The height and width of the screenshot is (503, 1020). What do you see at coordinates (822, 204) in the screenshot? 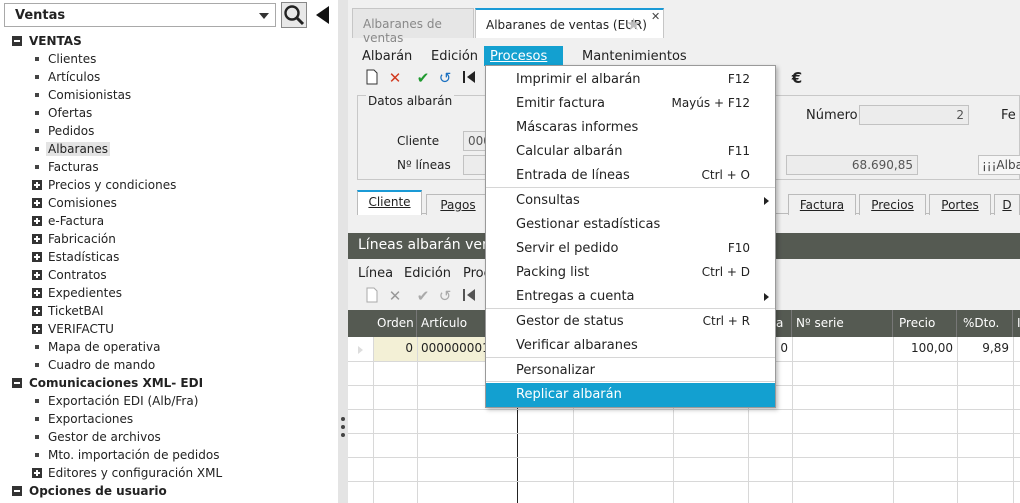
I see `subtab-factura: Factura` at bounding box center [822, 204].